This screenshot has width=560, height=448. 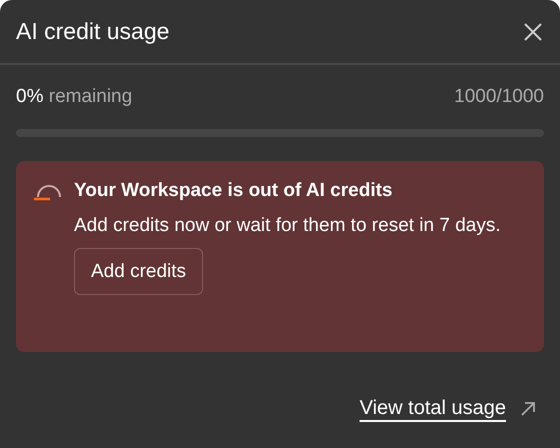 What do you see at coordinates (139, 271) in the screenshot?
I see `add-credits-button: Add credits` at bounding box center [139, 271].